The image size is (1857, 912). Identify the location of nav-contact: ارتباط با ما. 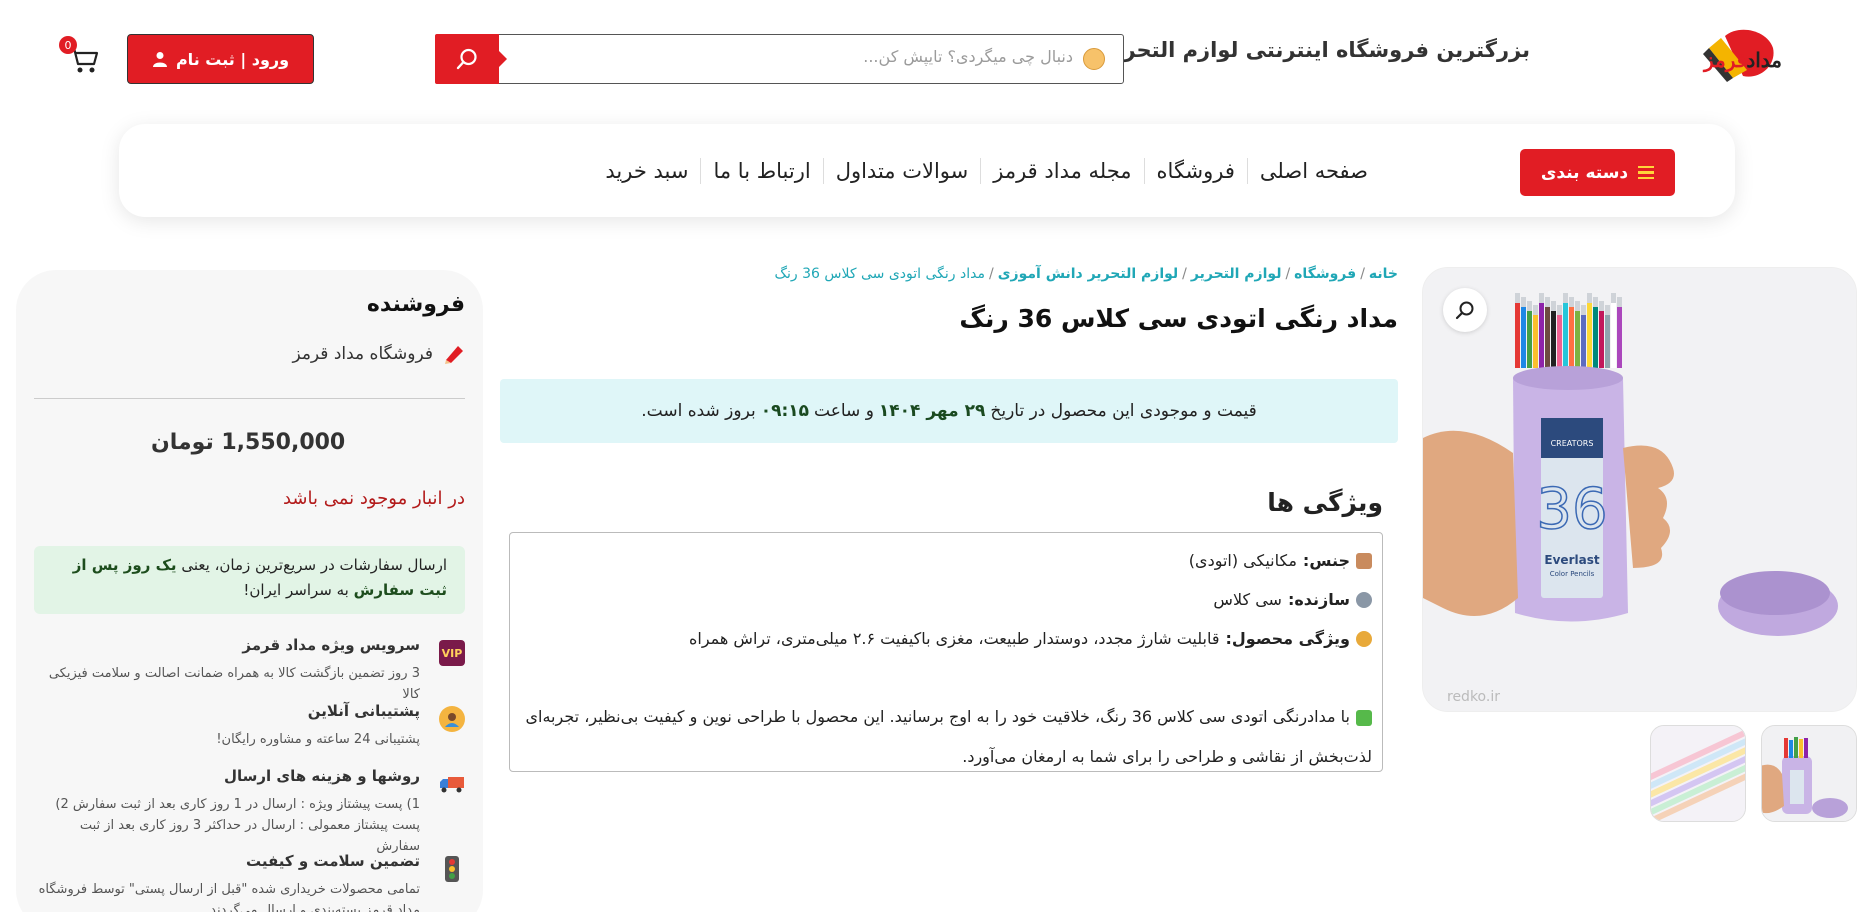
(761, 171).